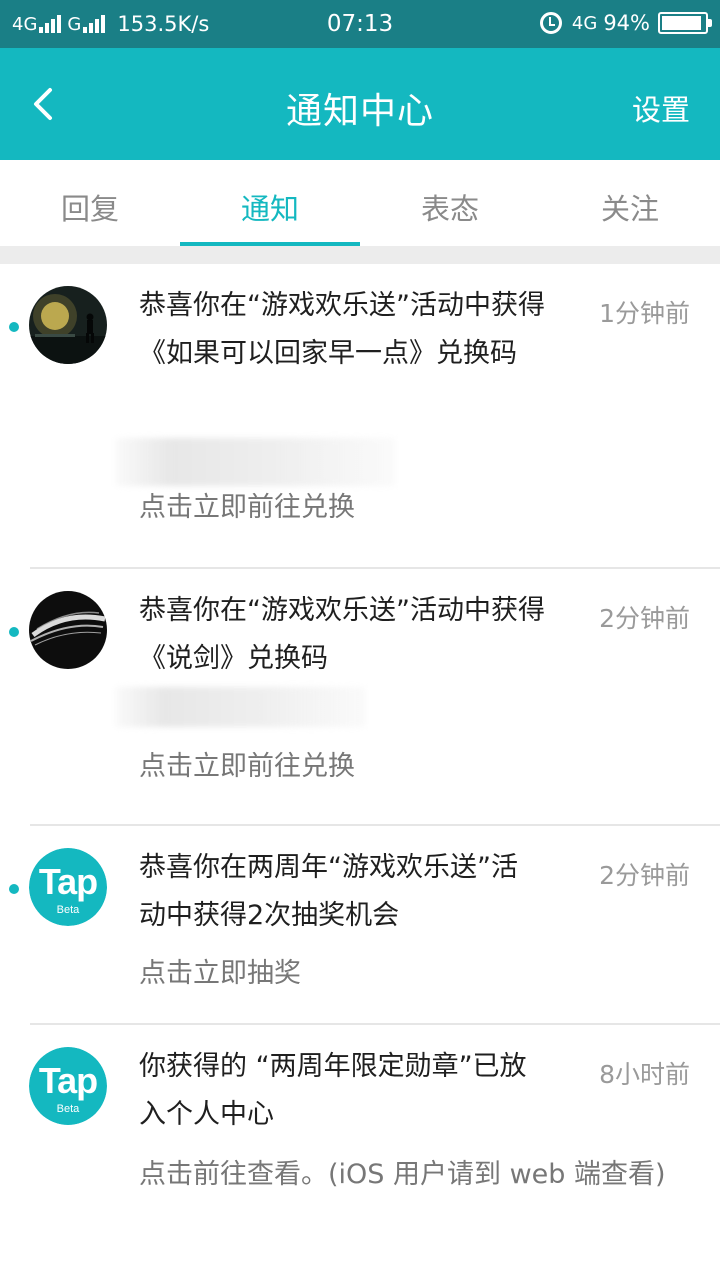 This screenshot has width=720, height=1280. What do you see at coordinates (685, 23) in the screenshot?
I see `battery-icon` at bounding box center [685, 23].